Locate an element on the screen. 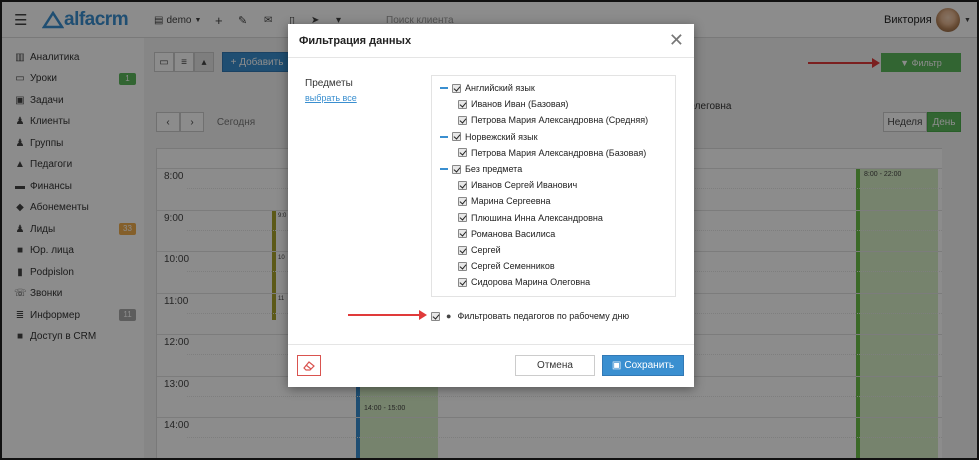  eraser-icon is located at coordinates (309, 365).